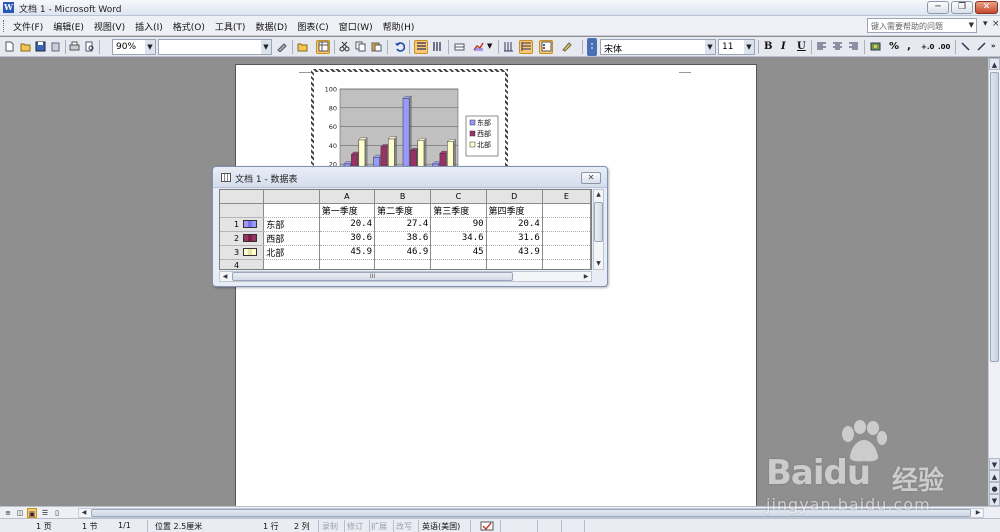  I want to click on value-cell: 90, so click(458, 224).